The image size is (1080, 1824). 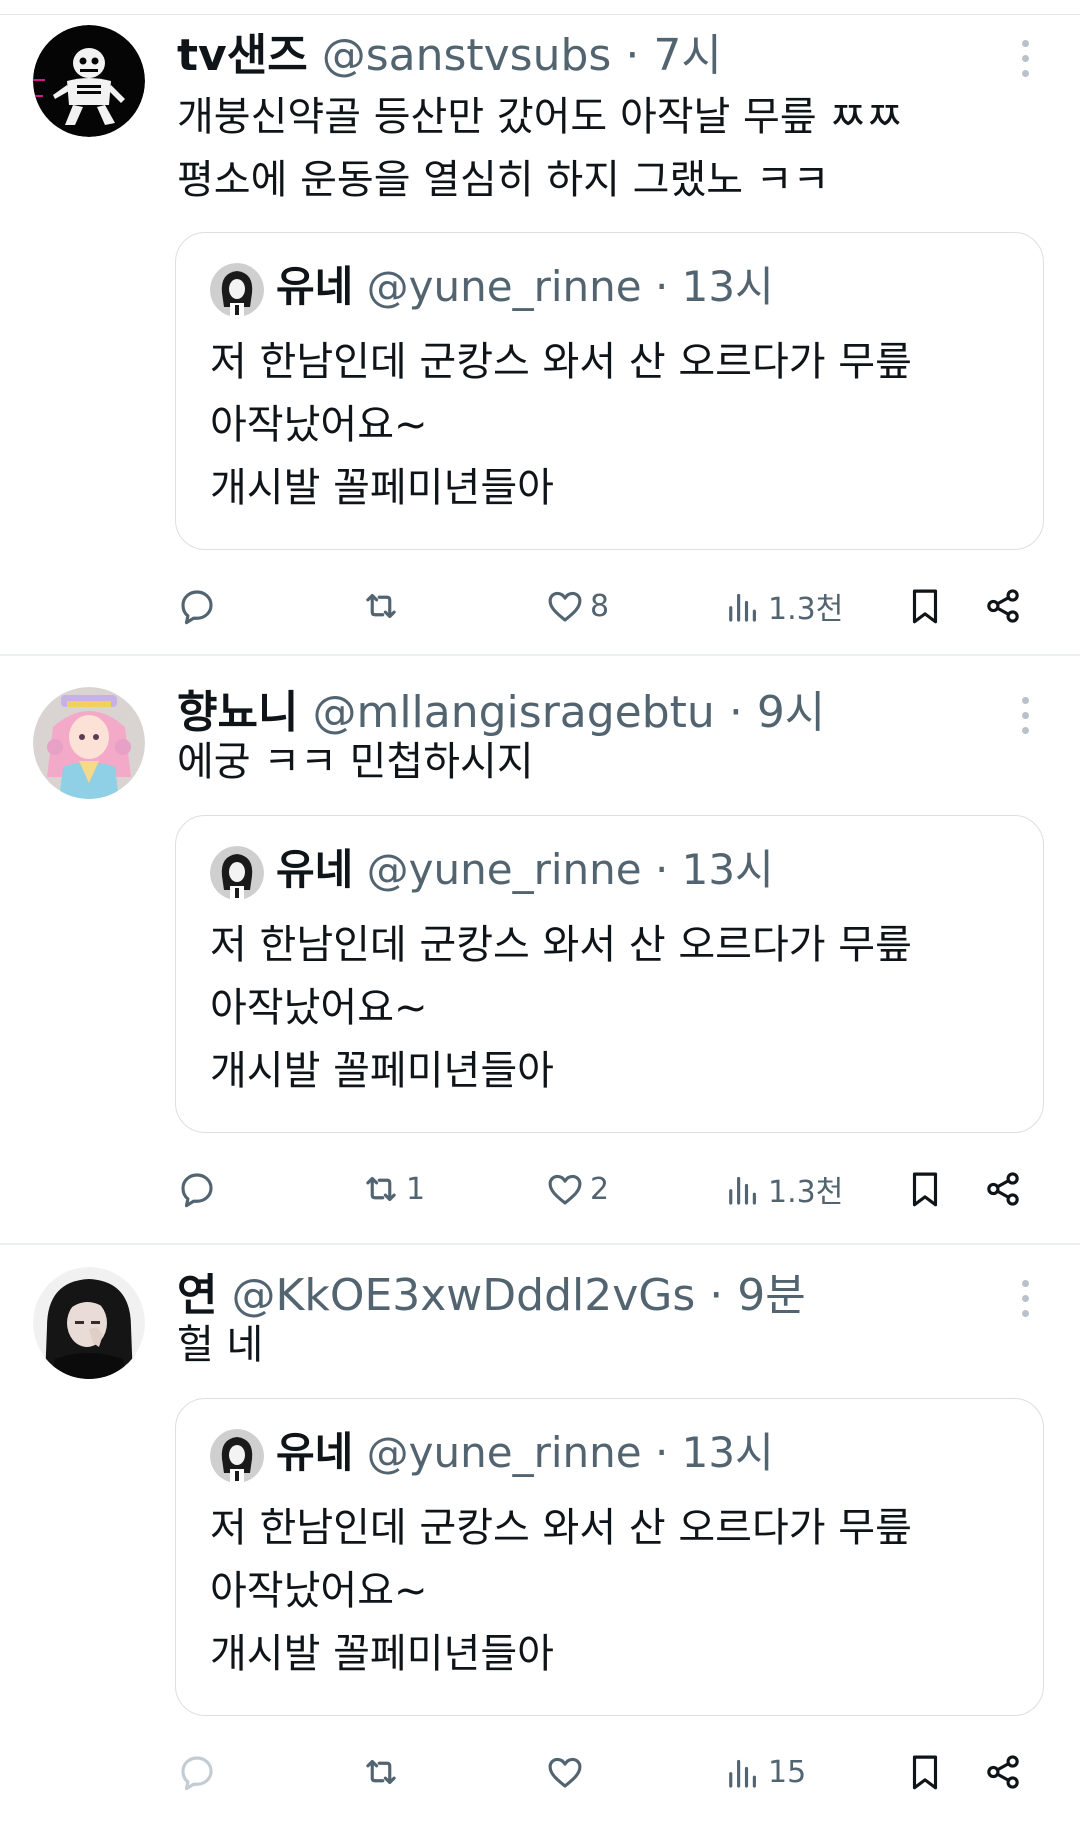 What do you see at coordinates (540, 606) in the screenshot?
I see `action-bar: 8 1.3천` at bounding box center [540, 606].